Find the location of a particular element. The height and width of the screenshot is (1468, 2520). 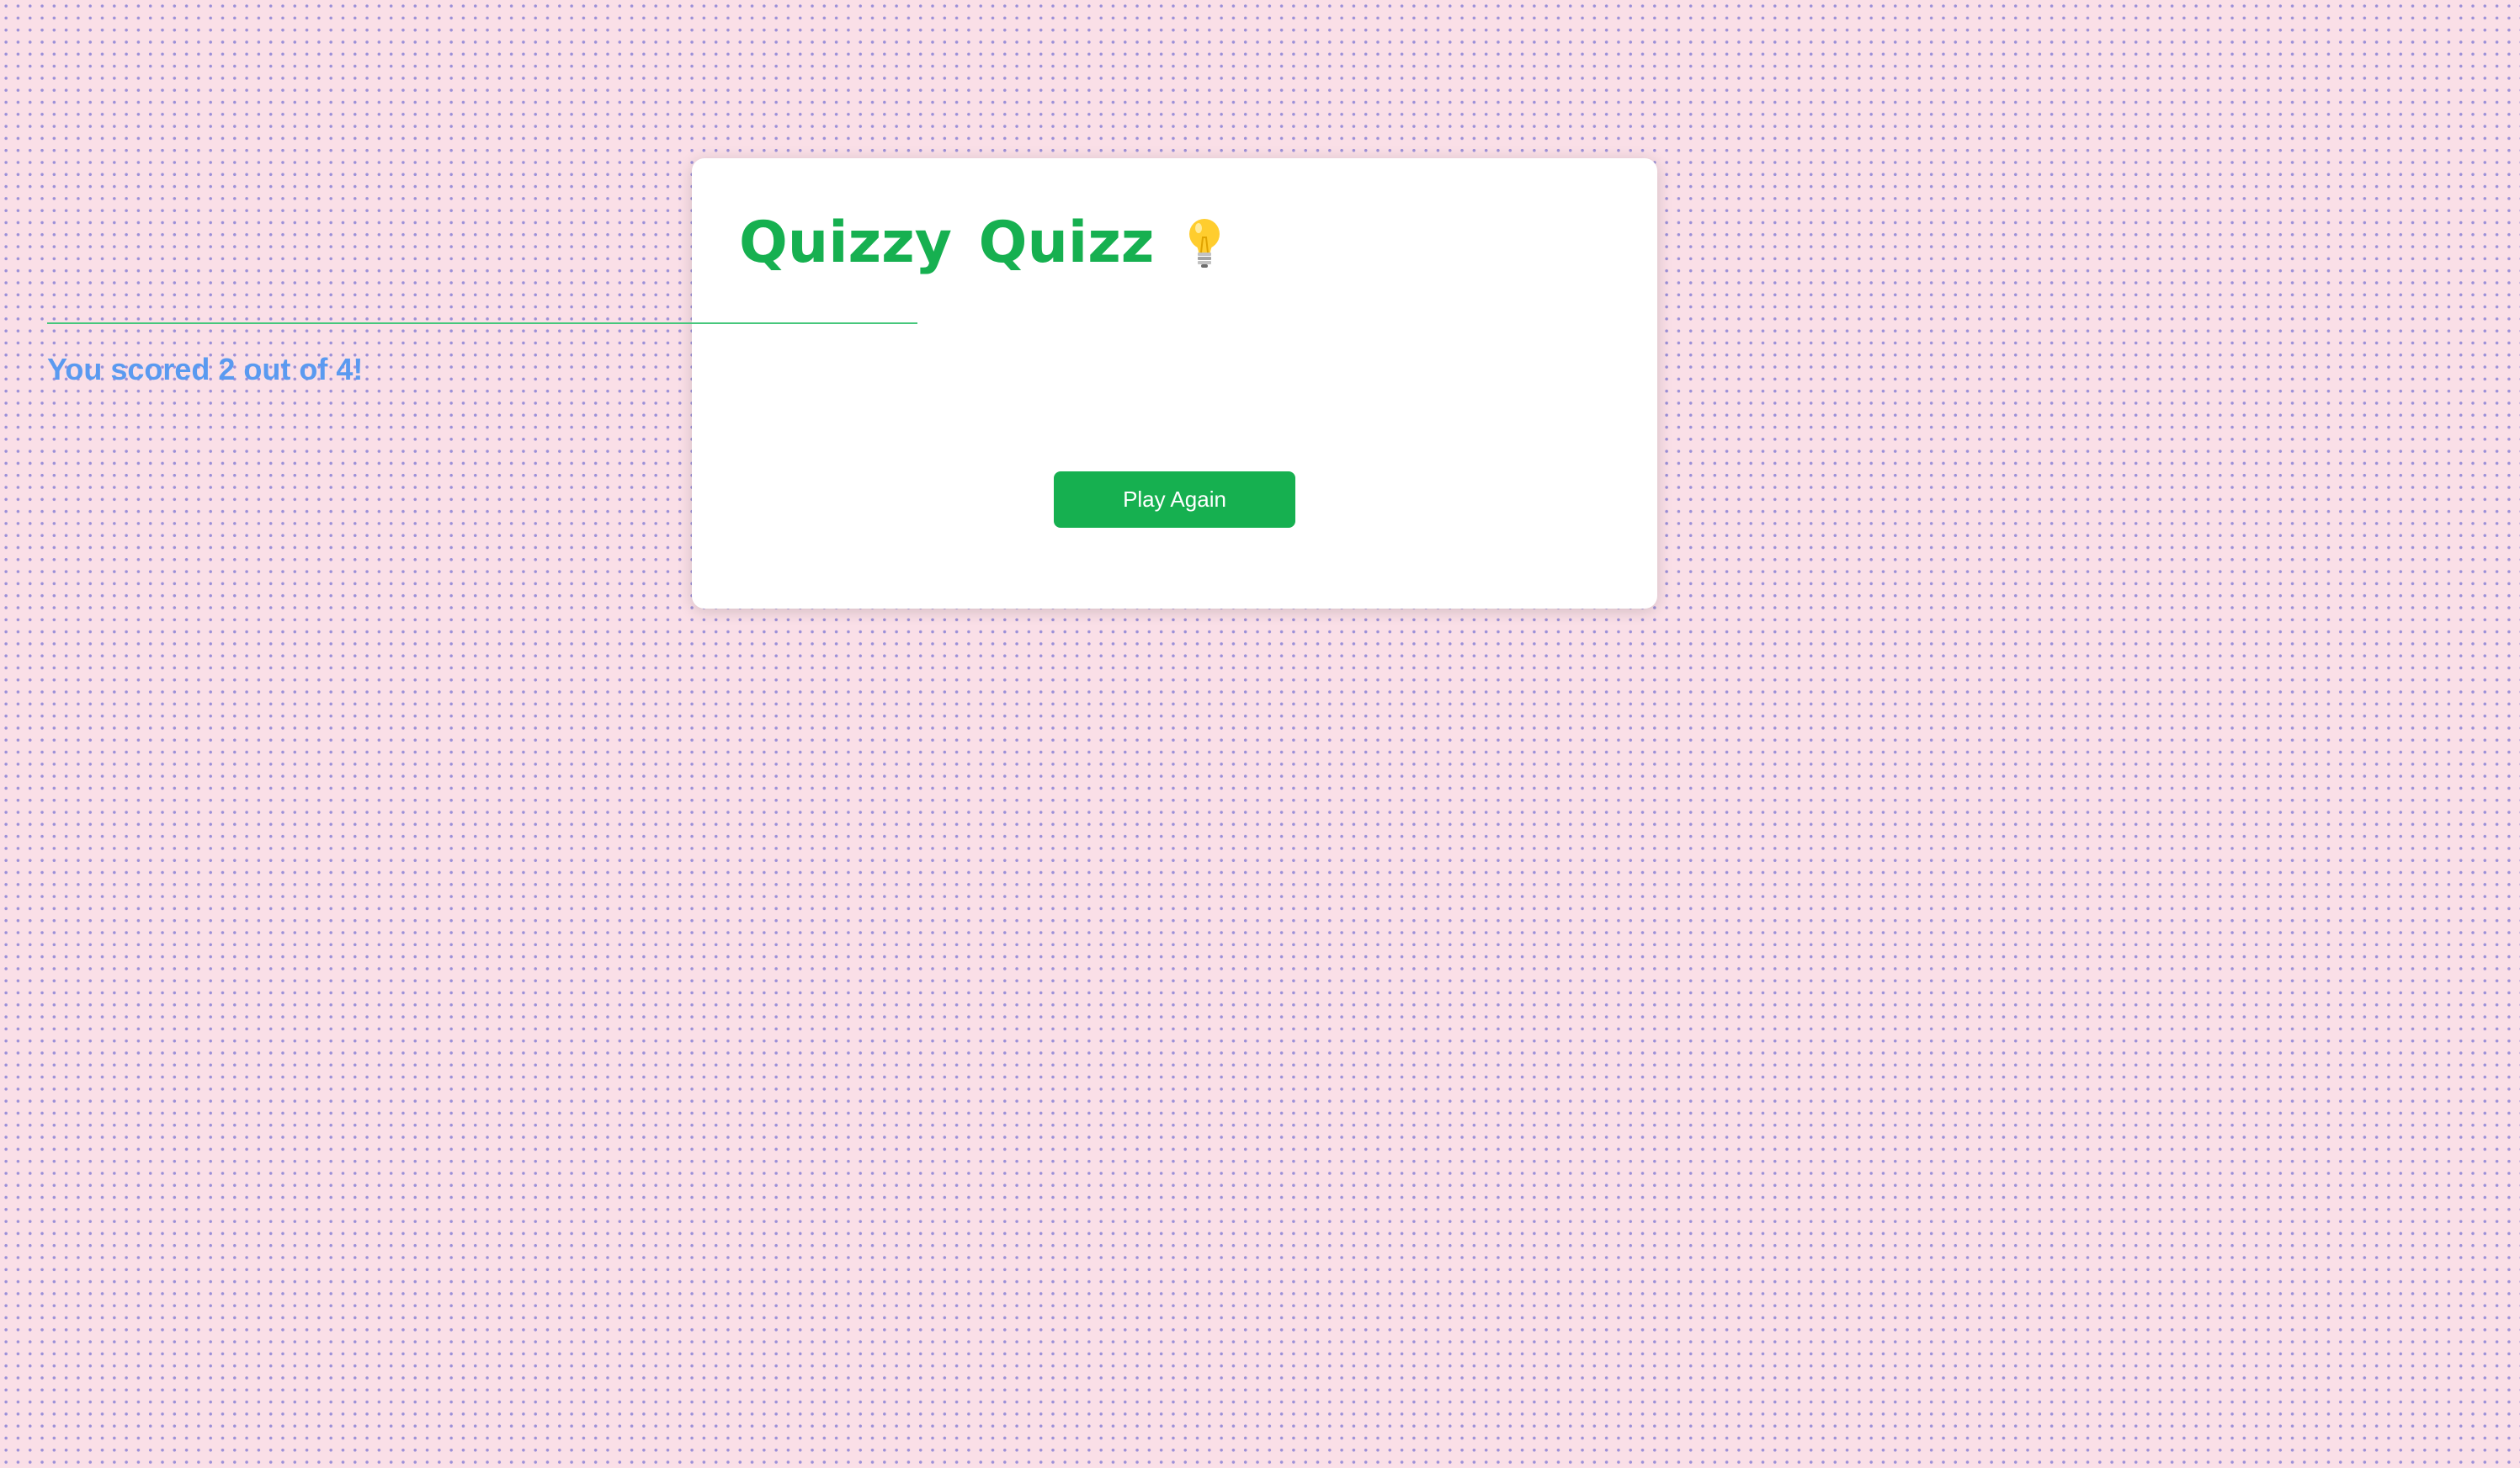

score-text: You scored 2 out of 4! is located at coordinates (205, 369).